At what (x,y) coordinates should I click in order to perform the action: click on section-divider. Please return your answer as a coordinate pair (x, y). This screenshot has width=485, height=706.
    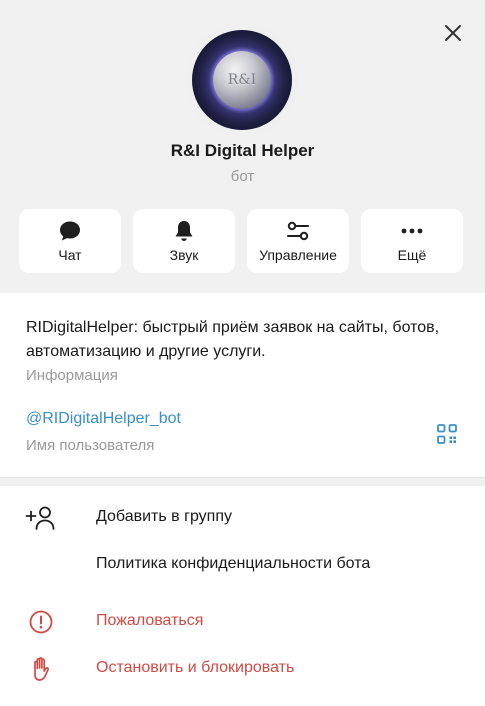
    Looking at the image, I should click on (242, 481).